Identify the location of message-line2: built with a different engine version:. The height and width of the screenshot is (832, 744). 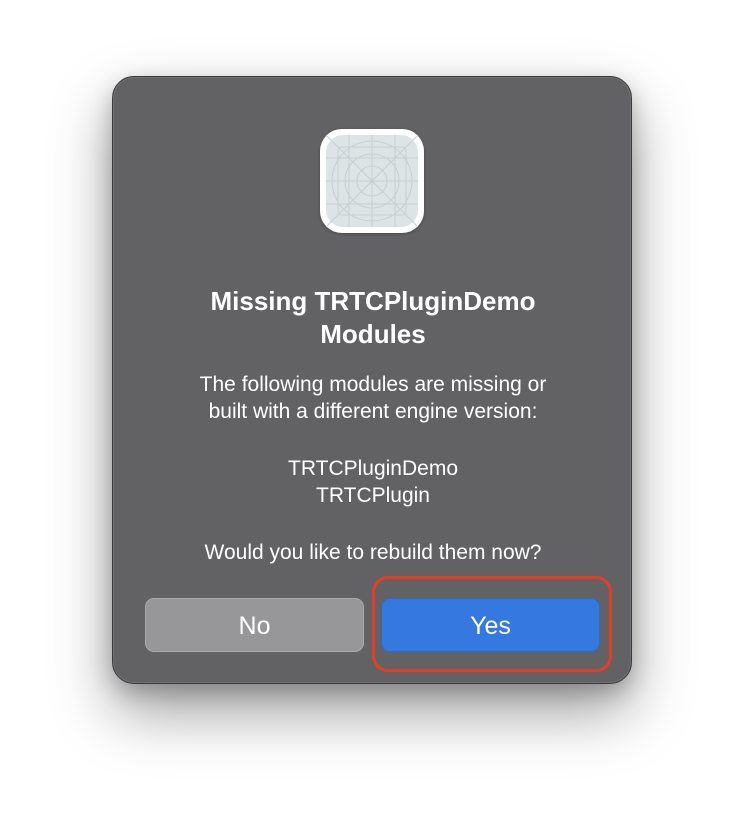
(373, 411).